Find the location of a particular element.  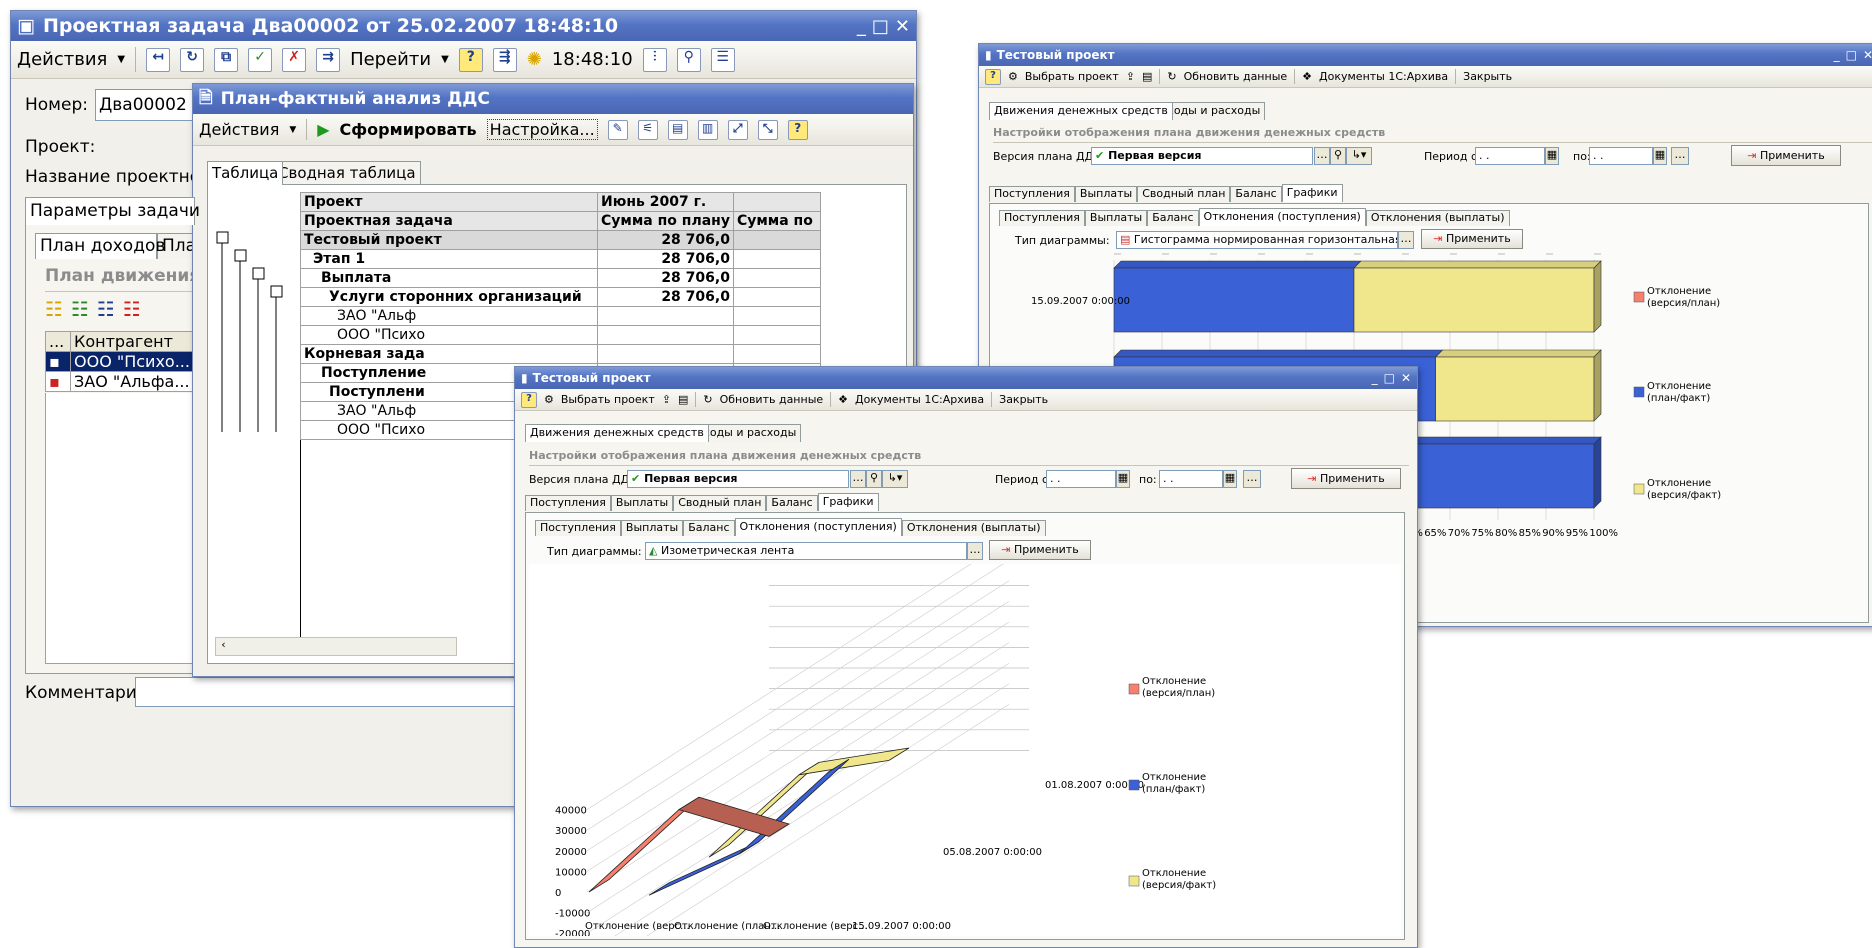

project-back-titlebar: ▮ Тестовый проект _ □ ✕ is located at coordinates (1425, 55).